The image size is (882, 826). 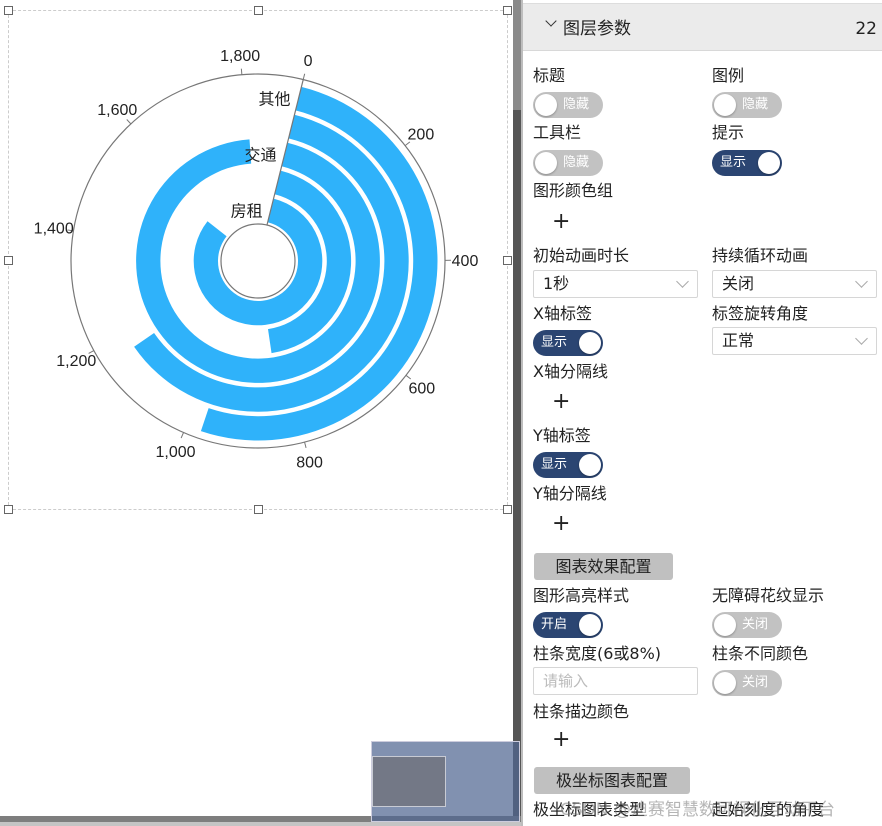 What do you see at coordinates (409, 781) in the screenshot?
I see `minimap-viewport` at bounding box center [409, 781].